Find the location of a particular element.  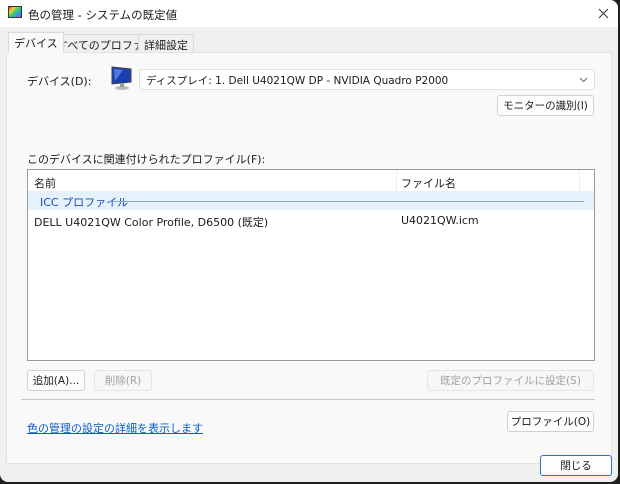

profiles-label: このデバイスに関連付けられたプロファイル(F): is located at coordinates (146, 159).